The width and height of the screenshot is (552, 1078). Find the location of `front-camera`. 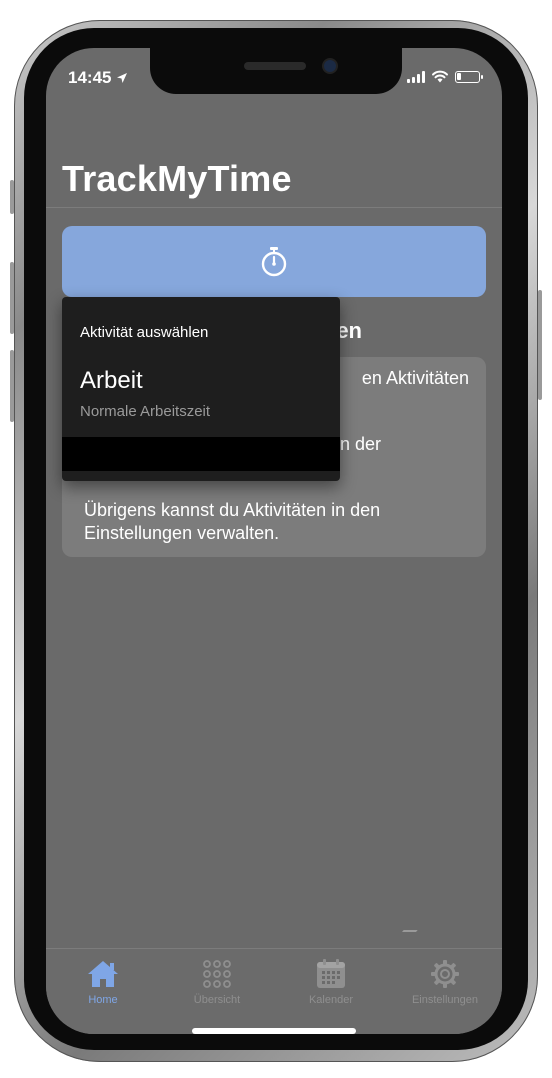

front-camera is located at coordinates (330, 66).